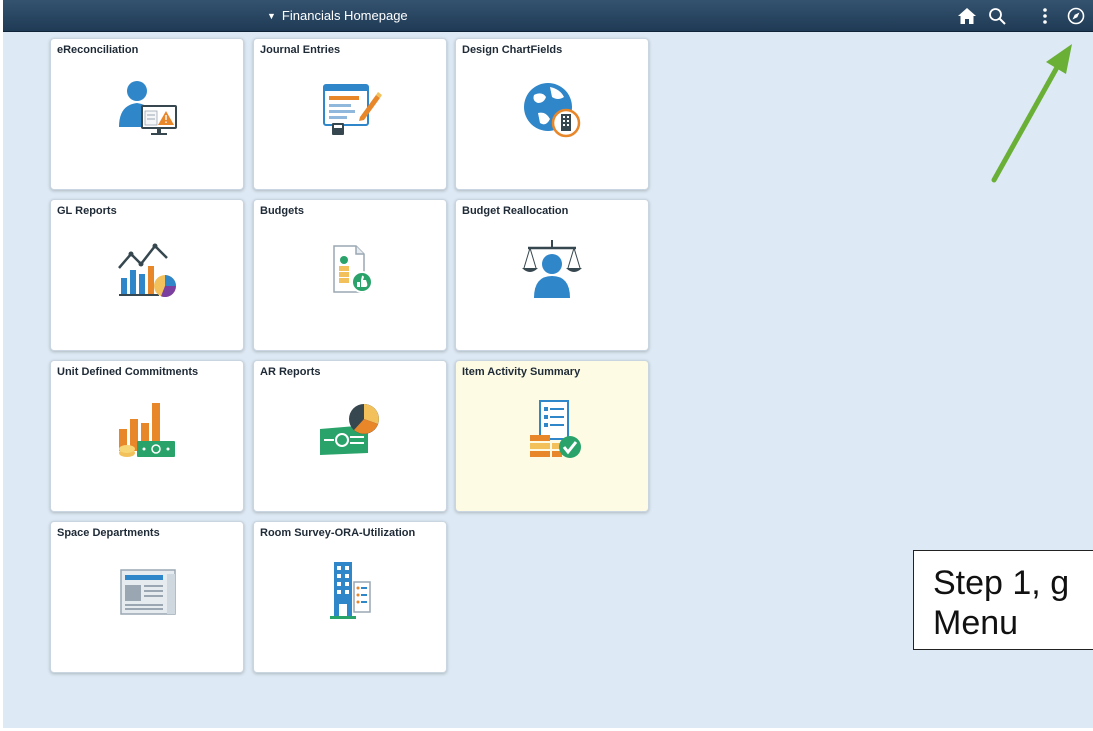 This screenshot has width=1093, height=731. I want to click on tile-title: Budgets, so click(282, 211).